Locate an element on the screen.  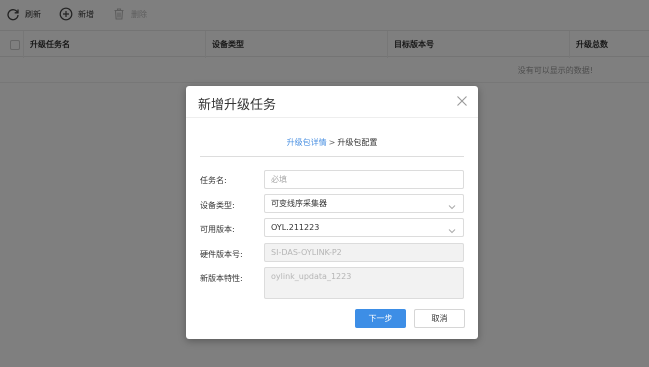
cancel-button: 取消 is located at coordinates (439, 318).